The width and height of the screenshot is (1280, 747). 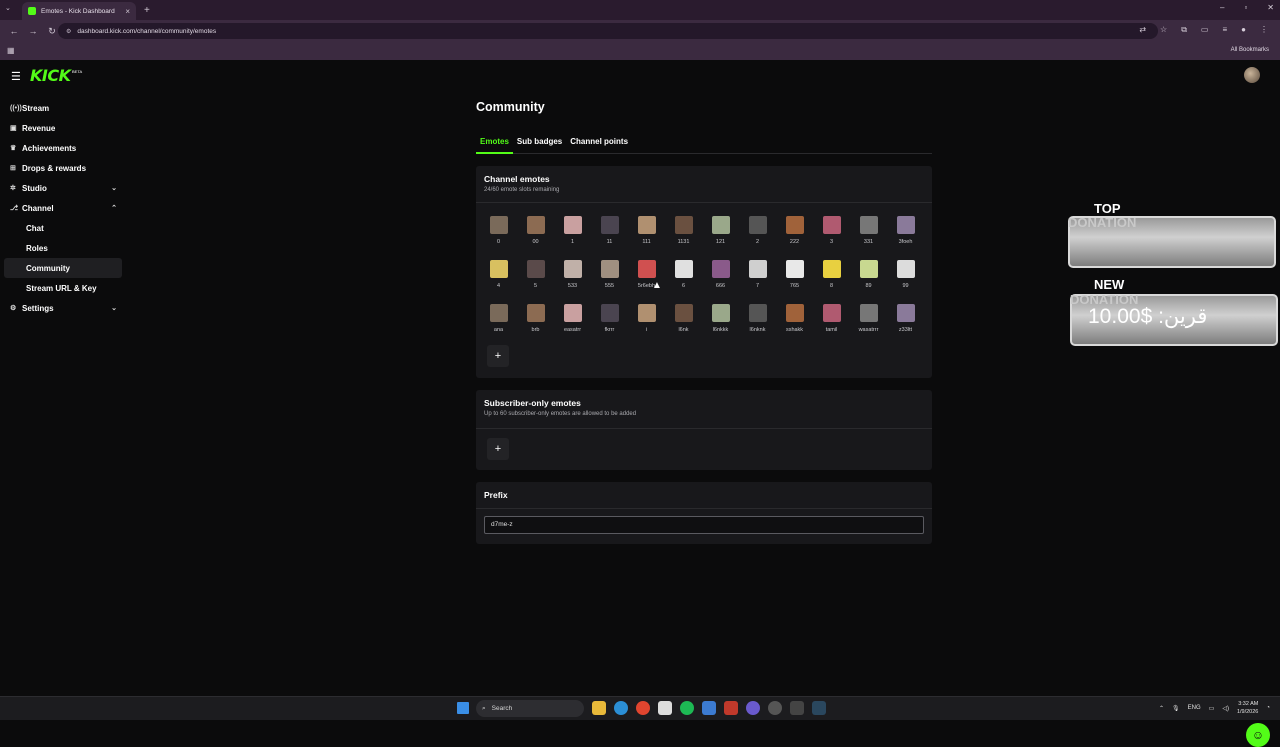 I want to click on volume-icon: ◁), so click(x=1225, y=708).